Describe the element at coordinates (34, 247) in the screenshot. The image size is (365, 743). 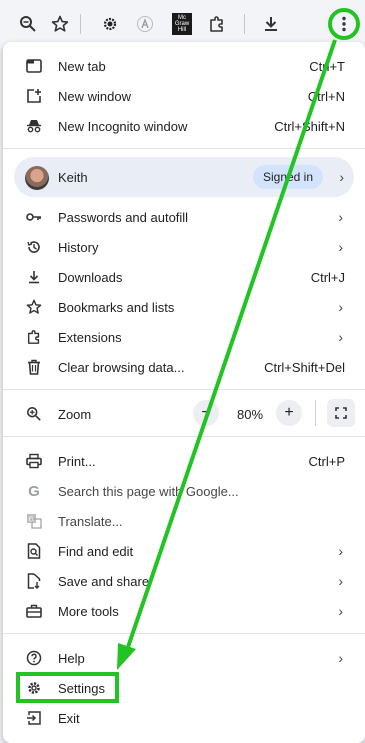
I see `history-icon` at that location.